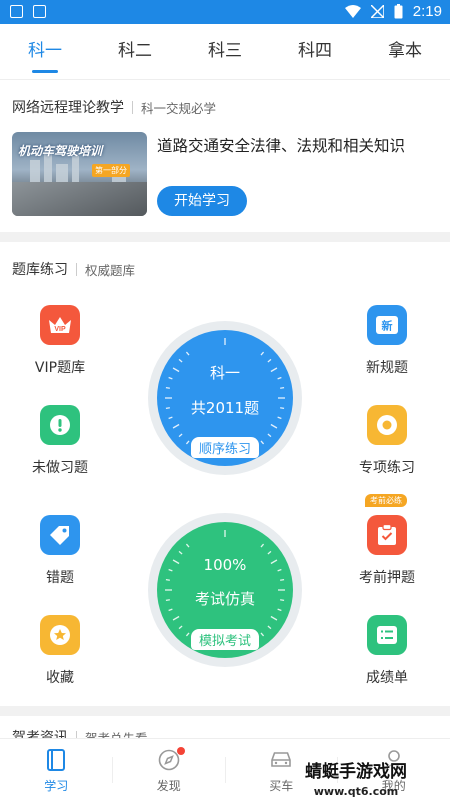  I want to click on unanswered-questions: 未做习题, so click(60, 441).